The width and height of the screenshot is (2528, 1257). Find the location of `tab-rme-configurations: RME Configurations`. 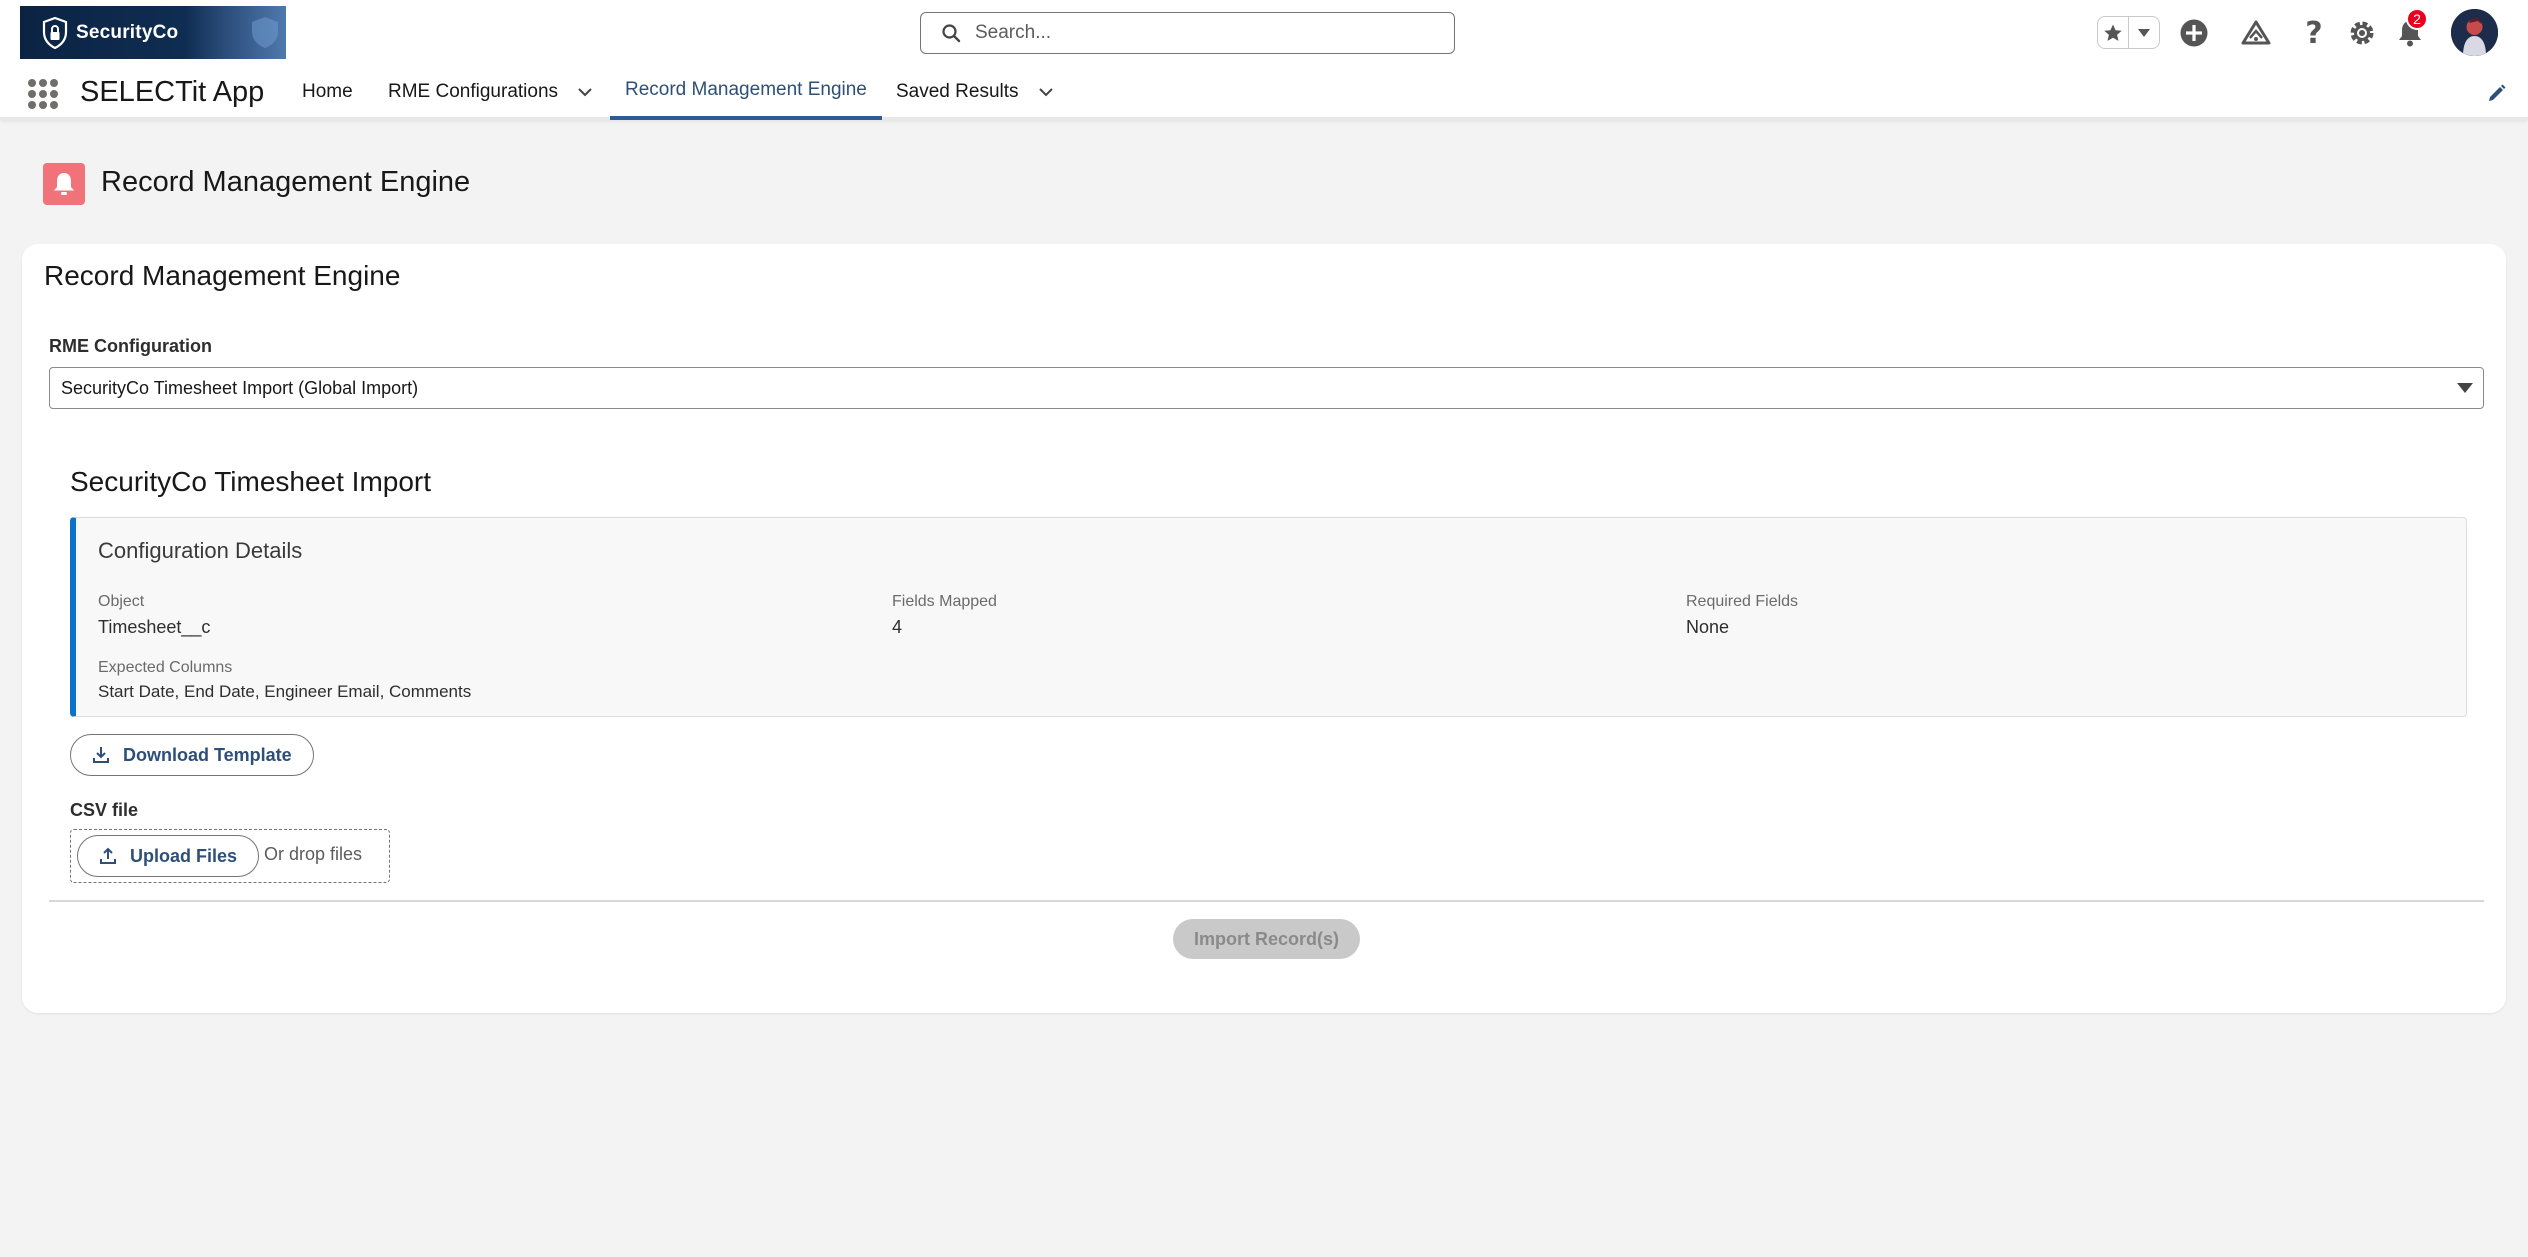

tab-rme-configurations: RME Configurations is located at coordinates (491, 92).